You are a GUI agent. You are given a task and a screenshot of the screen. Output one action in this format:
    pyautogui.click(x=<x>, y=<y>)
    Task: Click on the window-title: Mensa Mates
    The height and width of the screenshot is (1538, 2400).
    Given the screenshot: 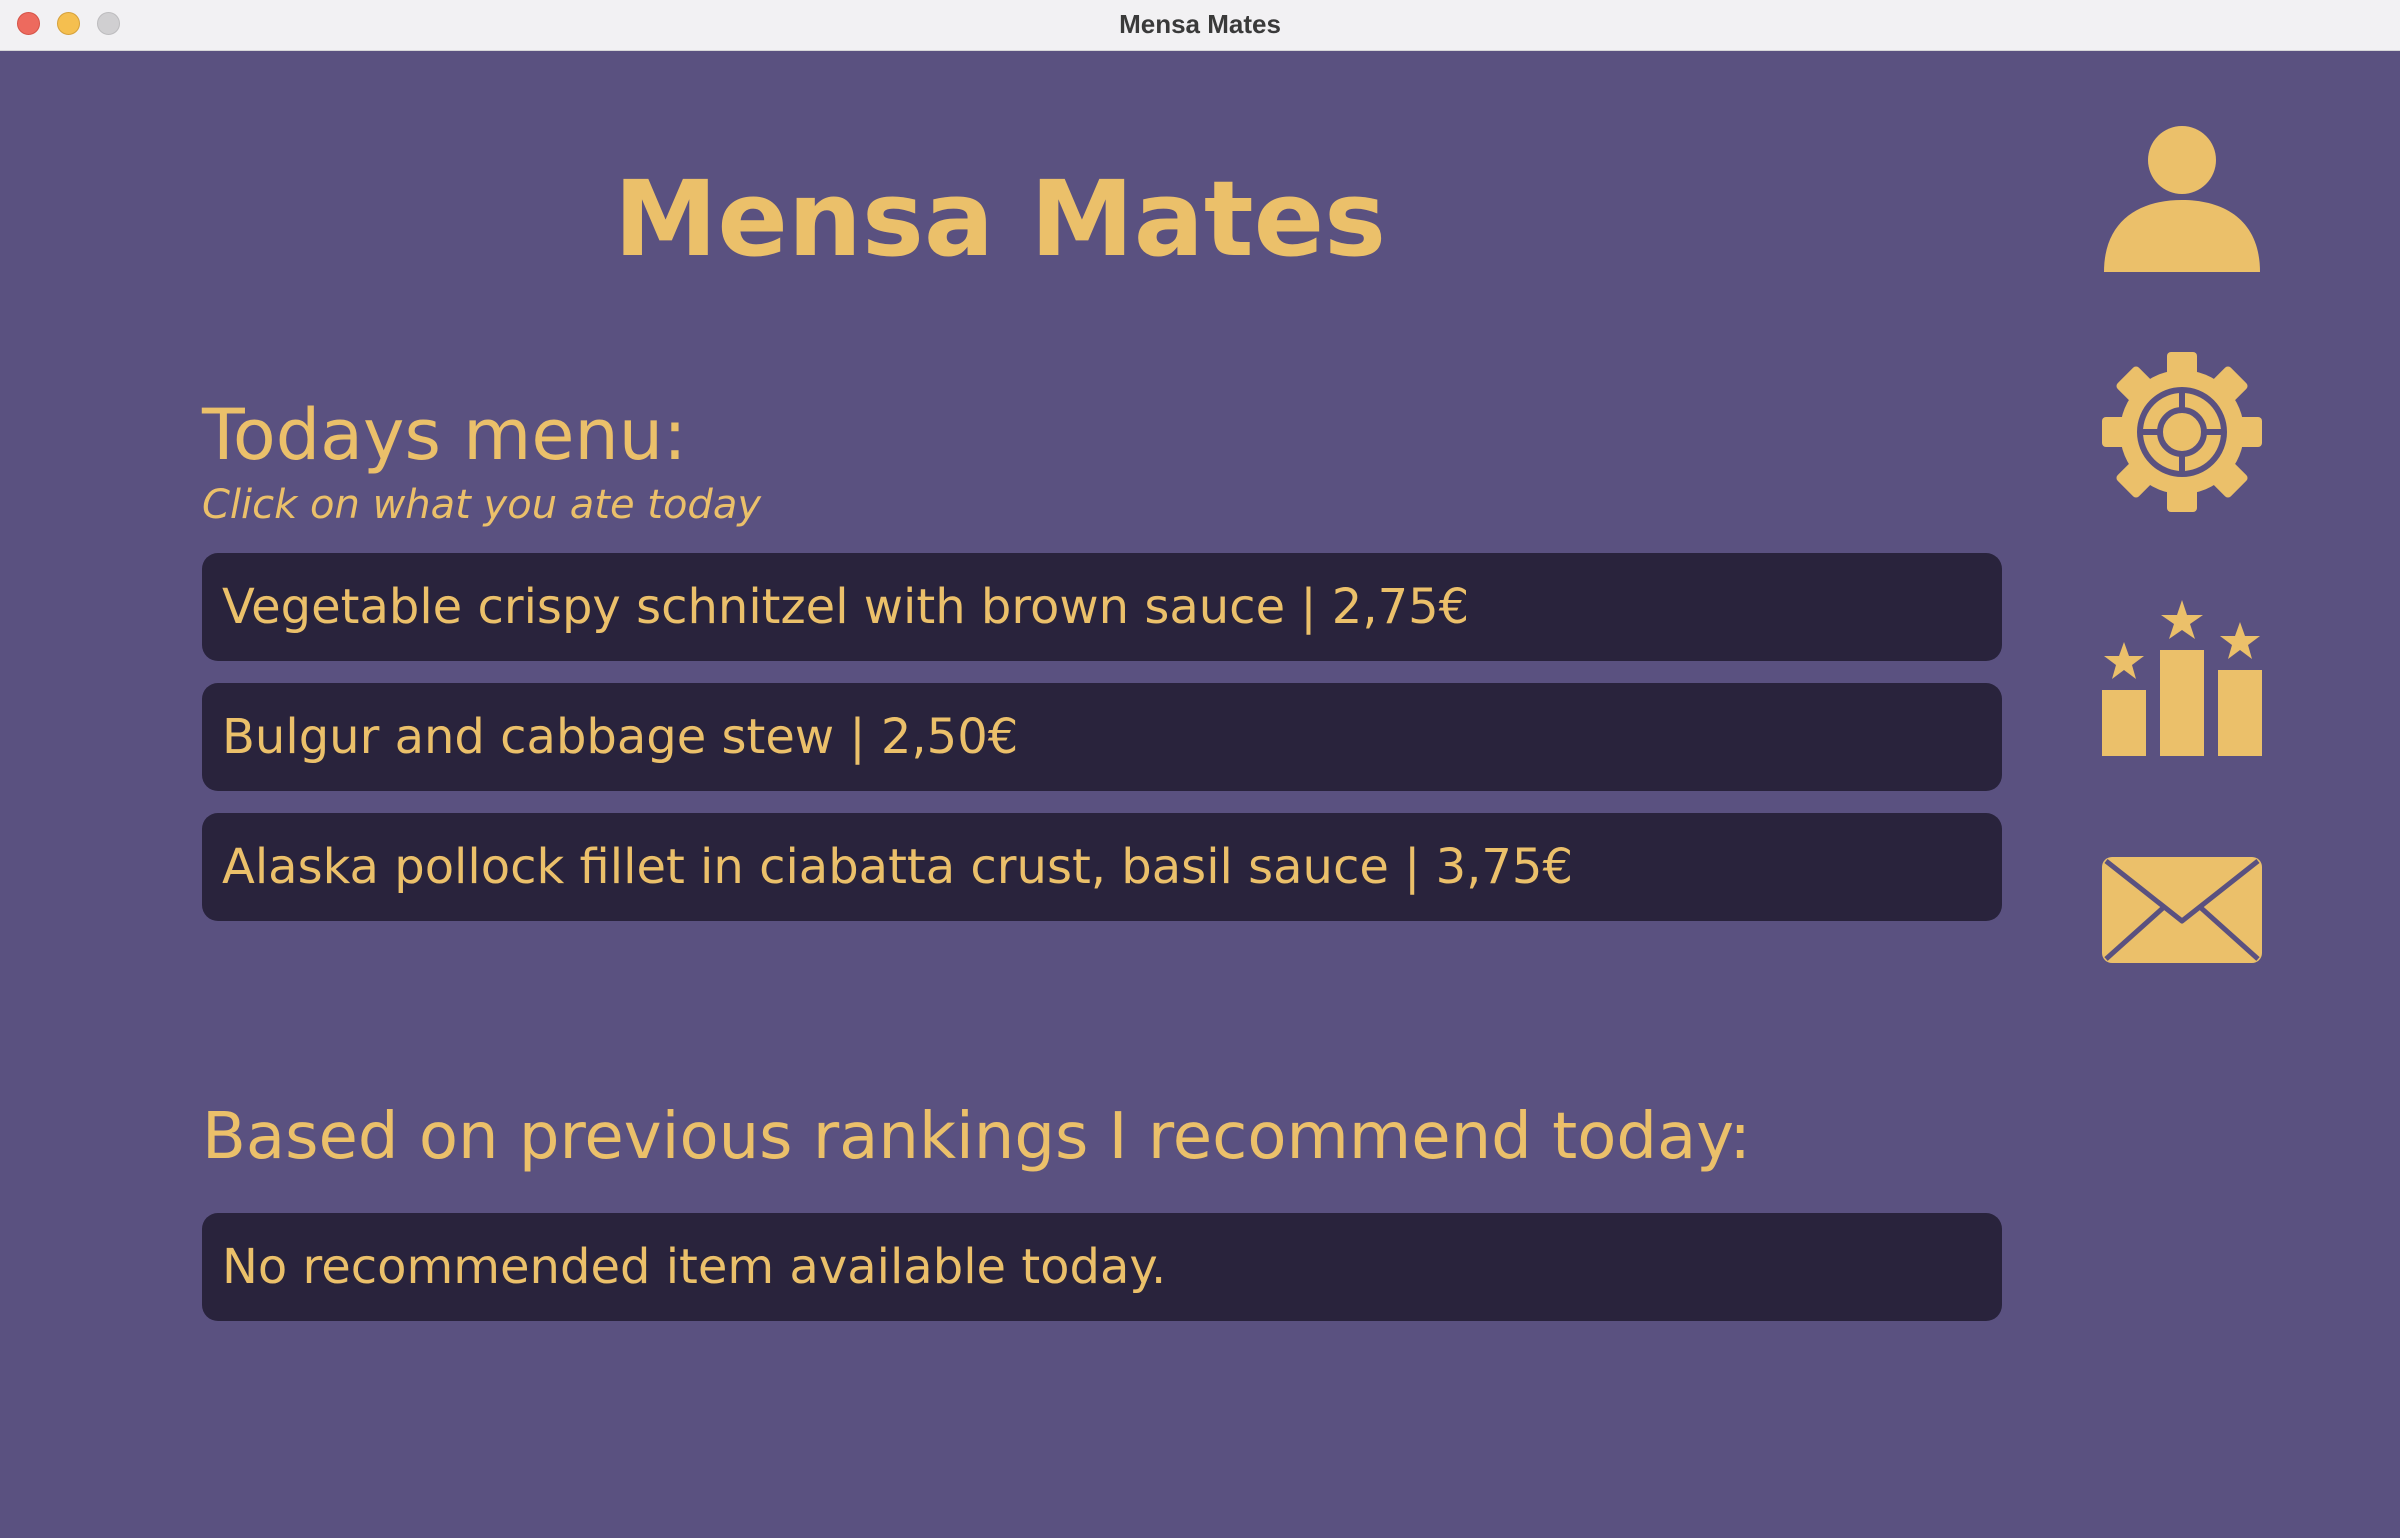 What is the action you would take?
    pyautogui.click(x=1200, y=24)
    